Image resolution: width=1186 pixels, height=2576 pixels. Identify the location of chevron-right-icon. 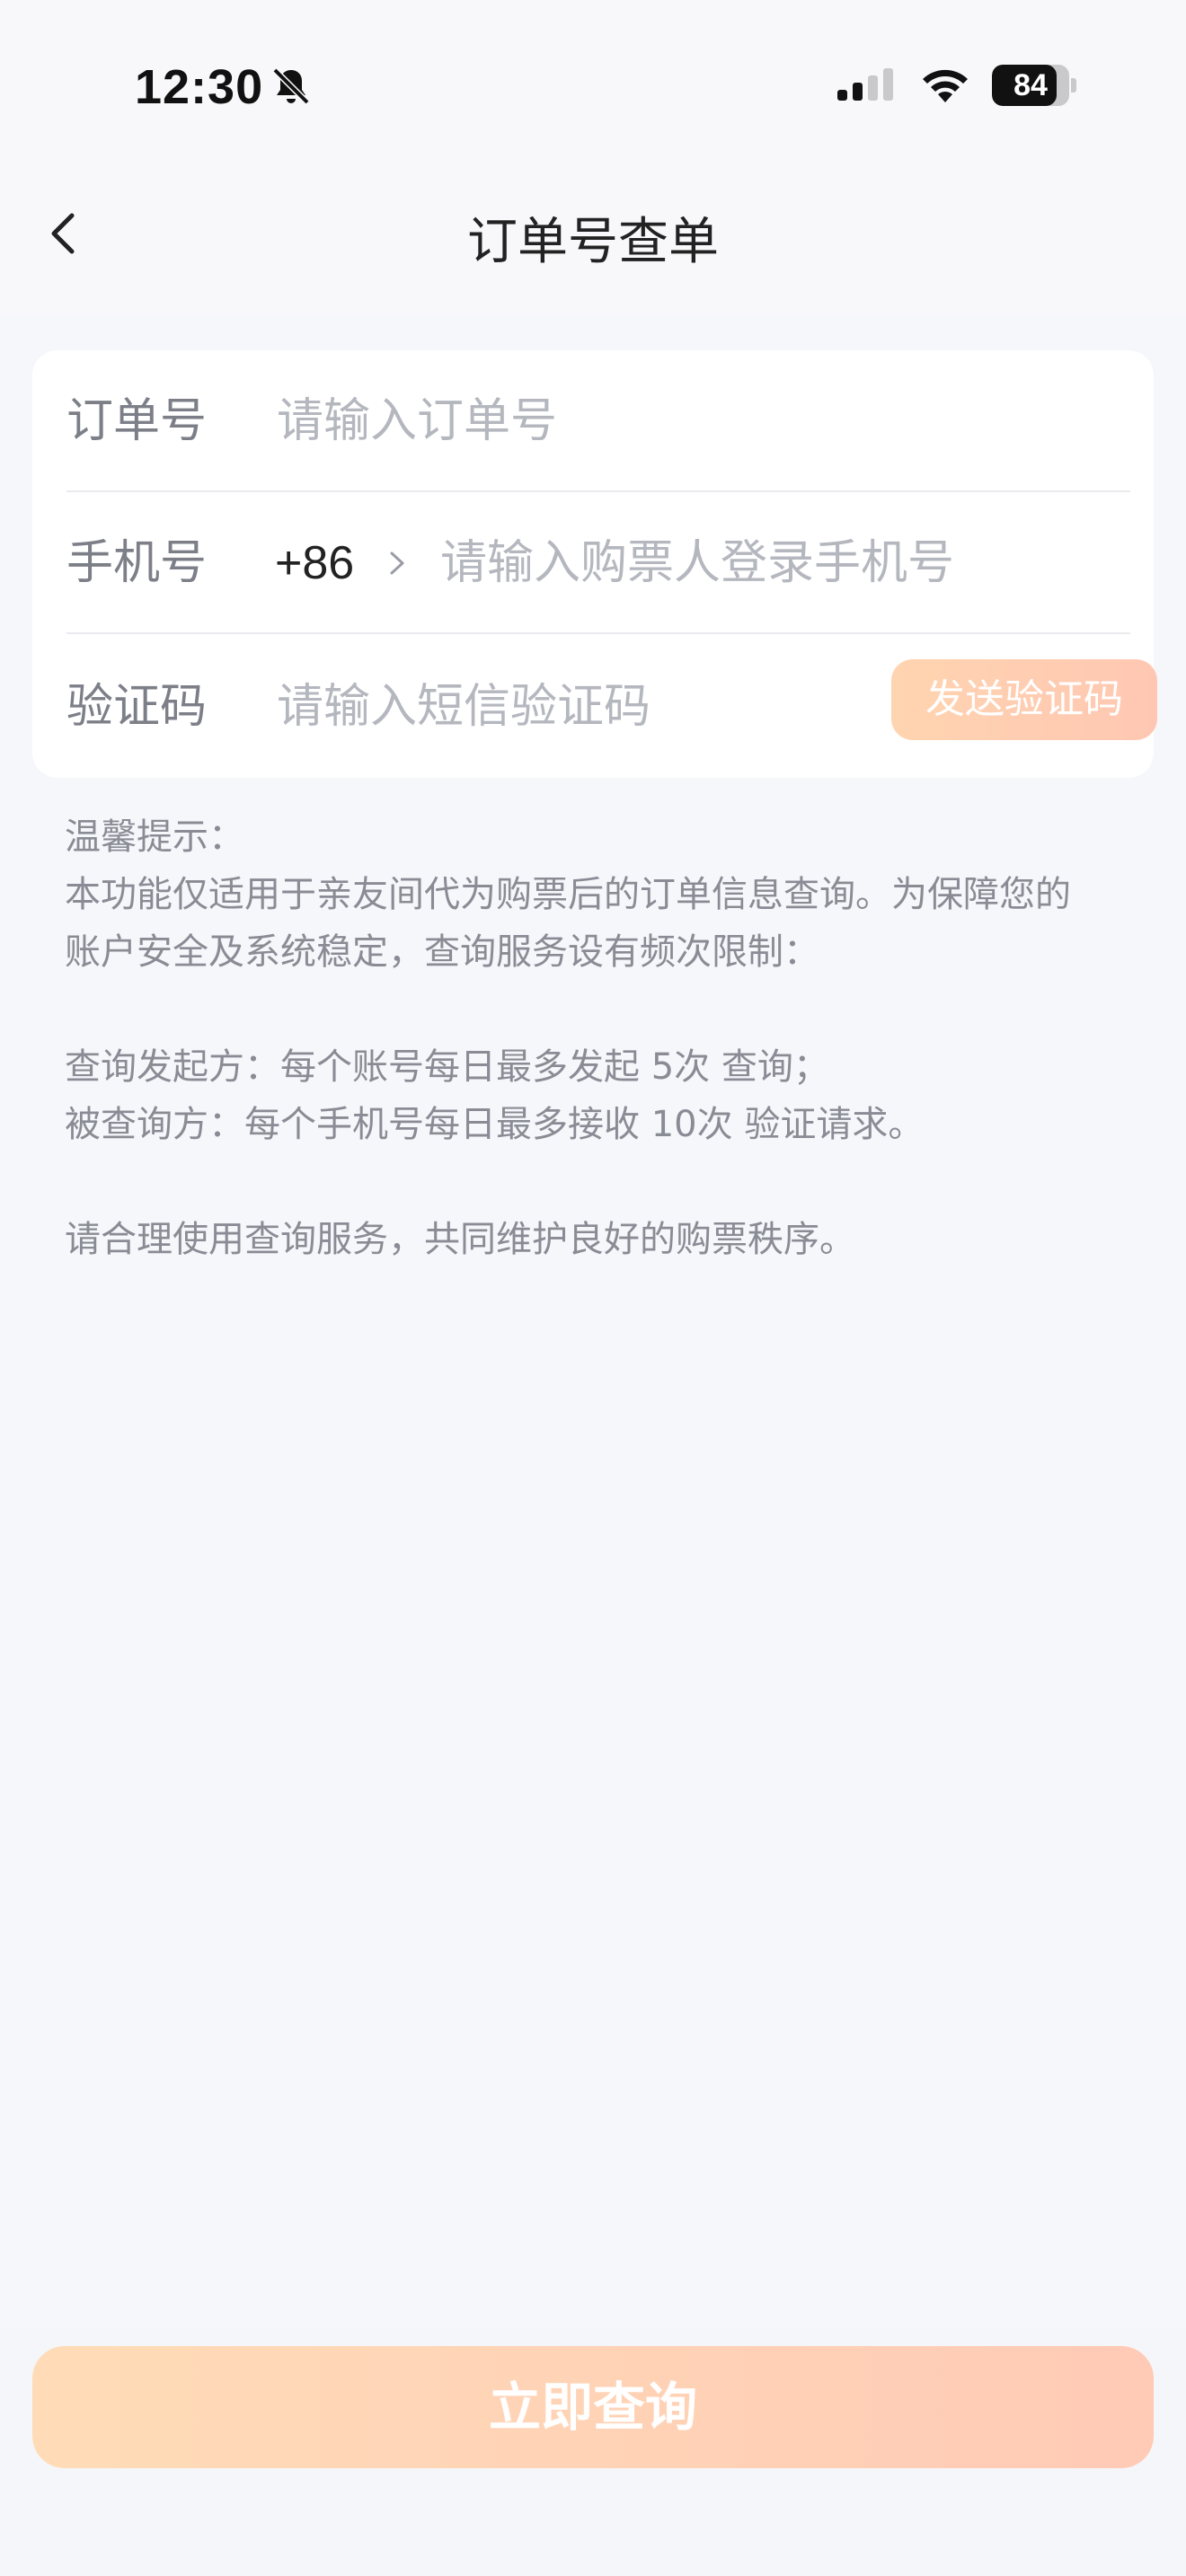
(396, 563).